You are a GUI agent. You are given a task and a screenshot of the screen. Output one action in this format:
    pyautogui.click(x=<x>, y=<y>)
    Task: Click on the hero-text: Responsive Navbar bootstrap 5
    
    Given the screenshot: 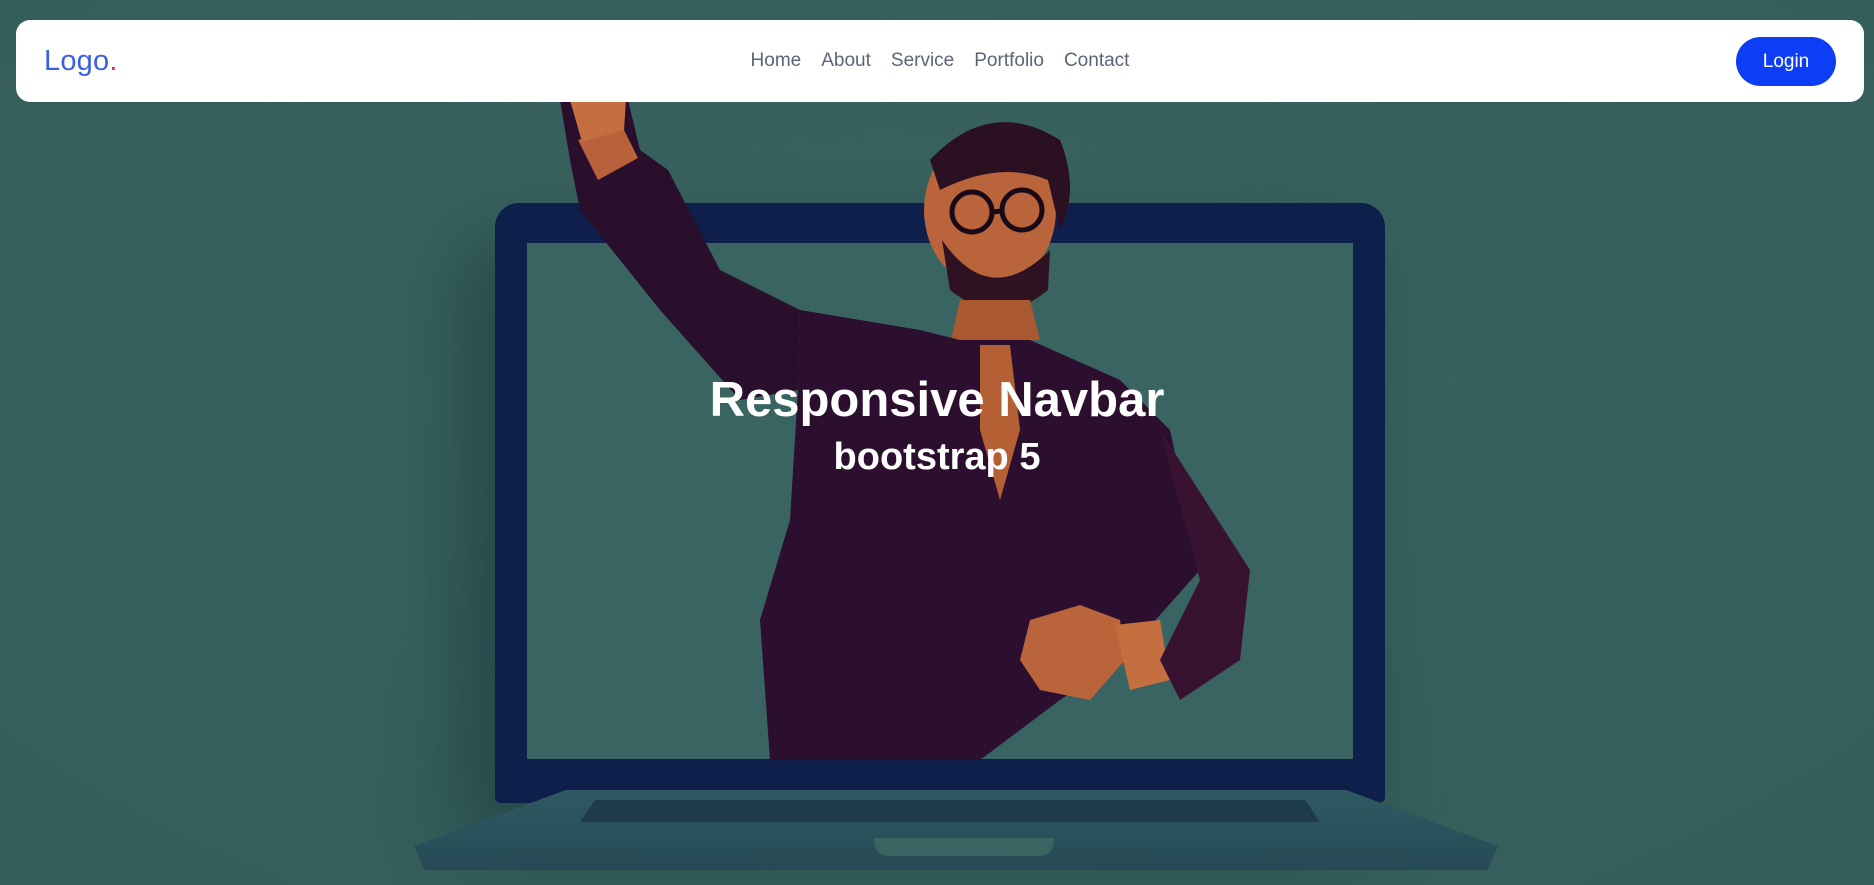 What is the action you would take?
    pyautogui.click(x=937, y=426)
    